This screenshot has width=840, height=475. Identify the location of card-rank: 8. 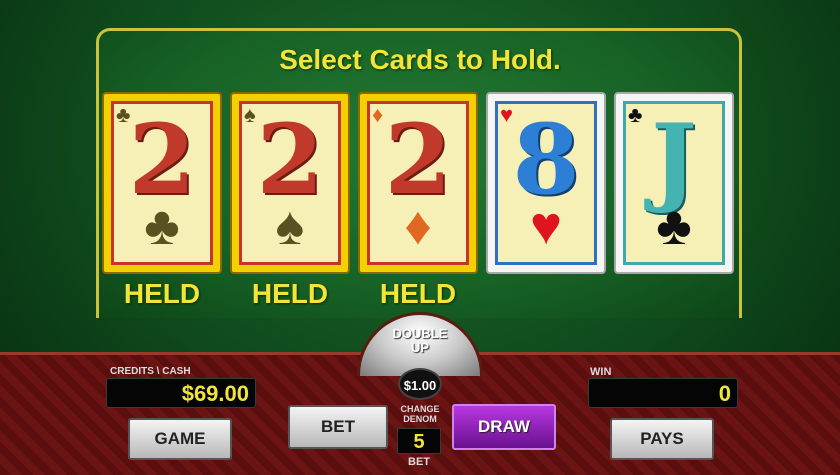
(546, 159).